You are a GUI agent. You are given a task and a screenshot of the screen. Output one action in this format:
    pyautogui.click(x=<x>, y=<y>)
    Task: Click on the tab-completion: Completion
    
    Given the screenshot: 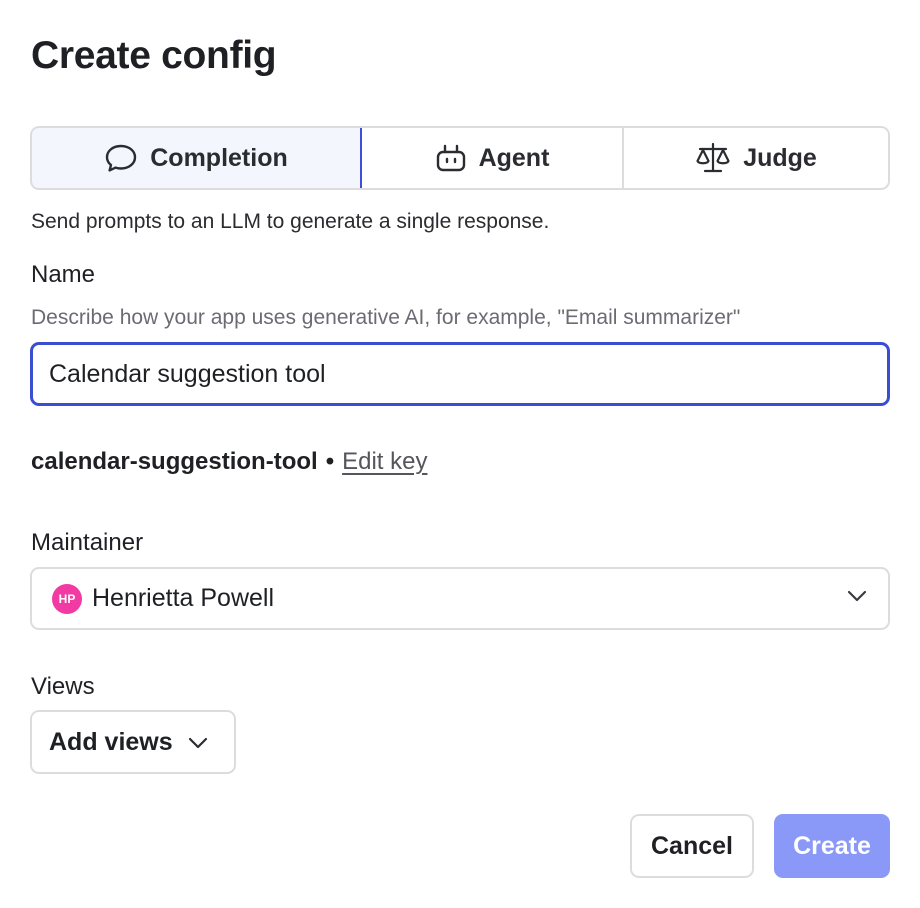 What is the action you would take?
    pyautogui.click(x=197, y=158)
    